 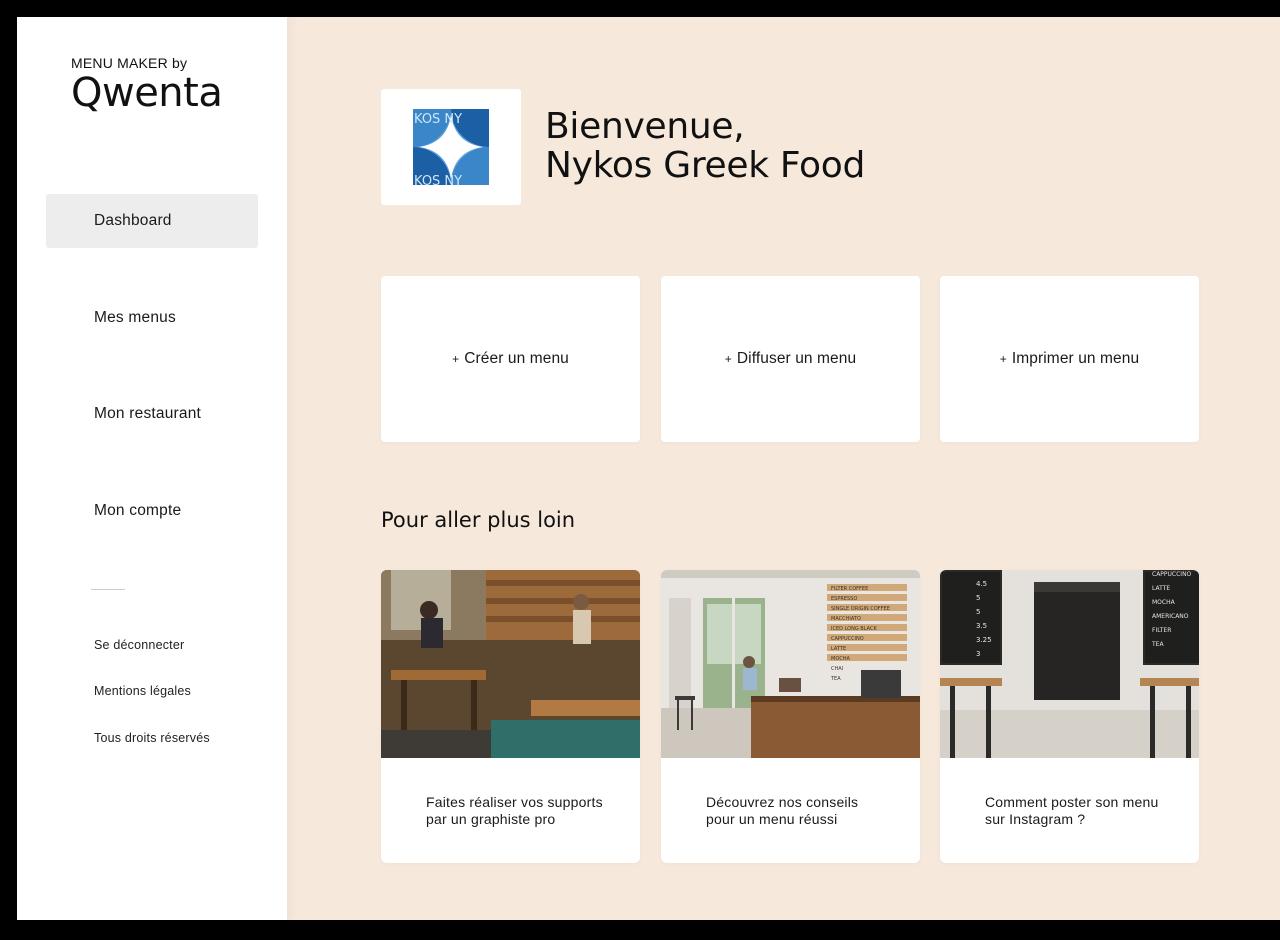 I want to click on svg-text: 3, so click(x=978, y=654).